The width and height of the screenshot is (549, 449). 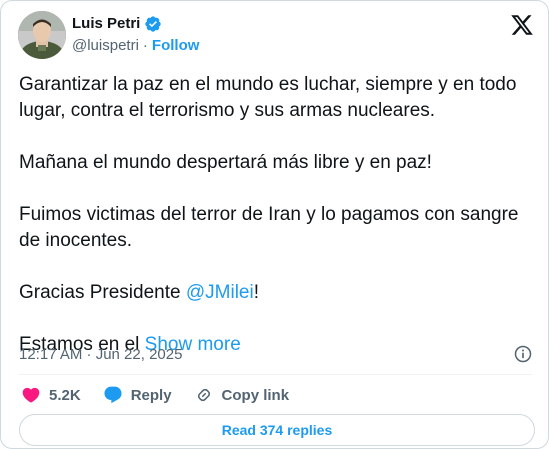 I want to click on follow-button: Follow, so click(x=176, y=46).